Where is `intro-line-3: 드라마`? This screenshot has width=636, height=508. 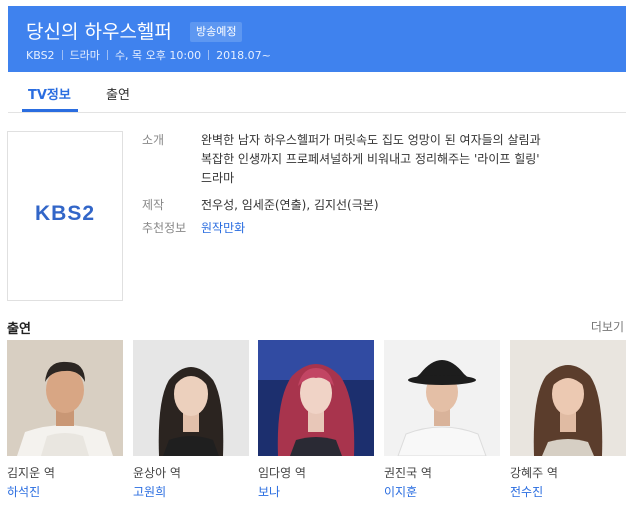
intro-line-3: 드라마 is located at coordinates (218, 178).